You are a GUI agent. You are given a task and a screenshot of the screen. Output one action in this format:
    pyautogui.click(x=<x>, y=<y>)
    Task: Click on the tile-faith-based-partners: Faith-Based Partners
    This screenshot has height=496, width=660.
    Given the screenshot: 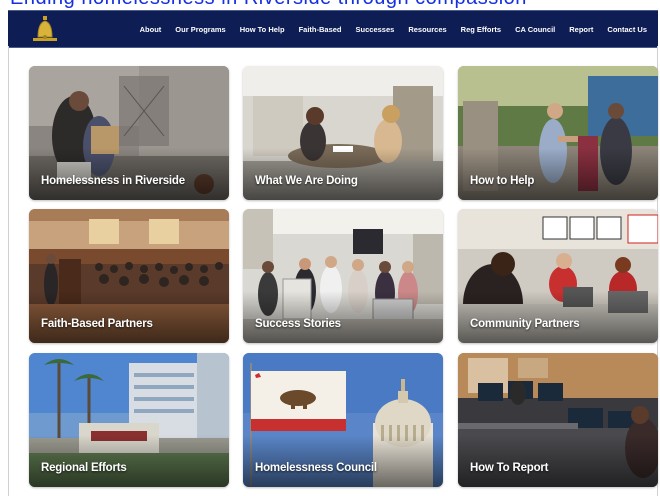 What is the action you would take?
    pyautogui.click(x=129, y=276)
    